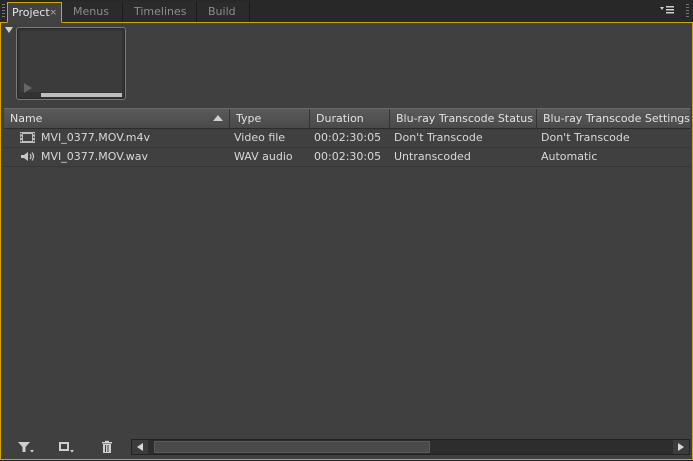 This screenshot has height=461, width=693. What do you see at coordinates (340, 118) in the screenshot?
I see `column-header-duration-label: Duration` at bounding box center [340, 118].